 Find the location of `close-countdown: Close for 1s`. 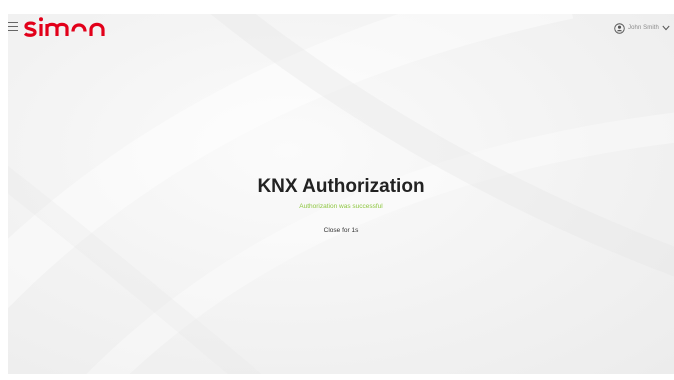

close-countdown: Close for 1s is located at coordinates (341, 230).